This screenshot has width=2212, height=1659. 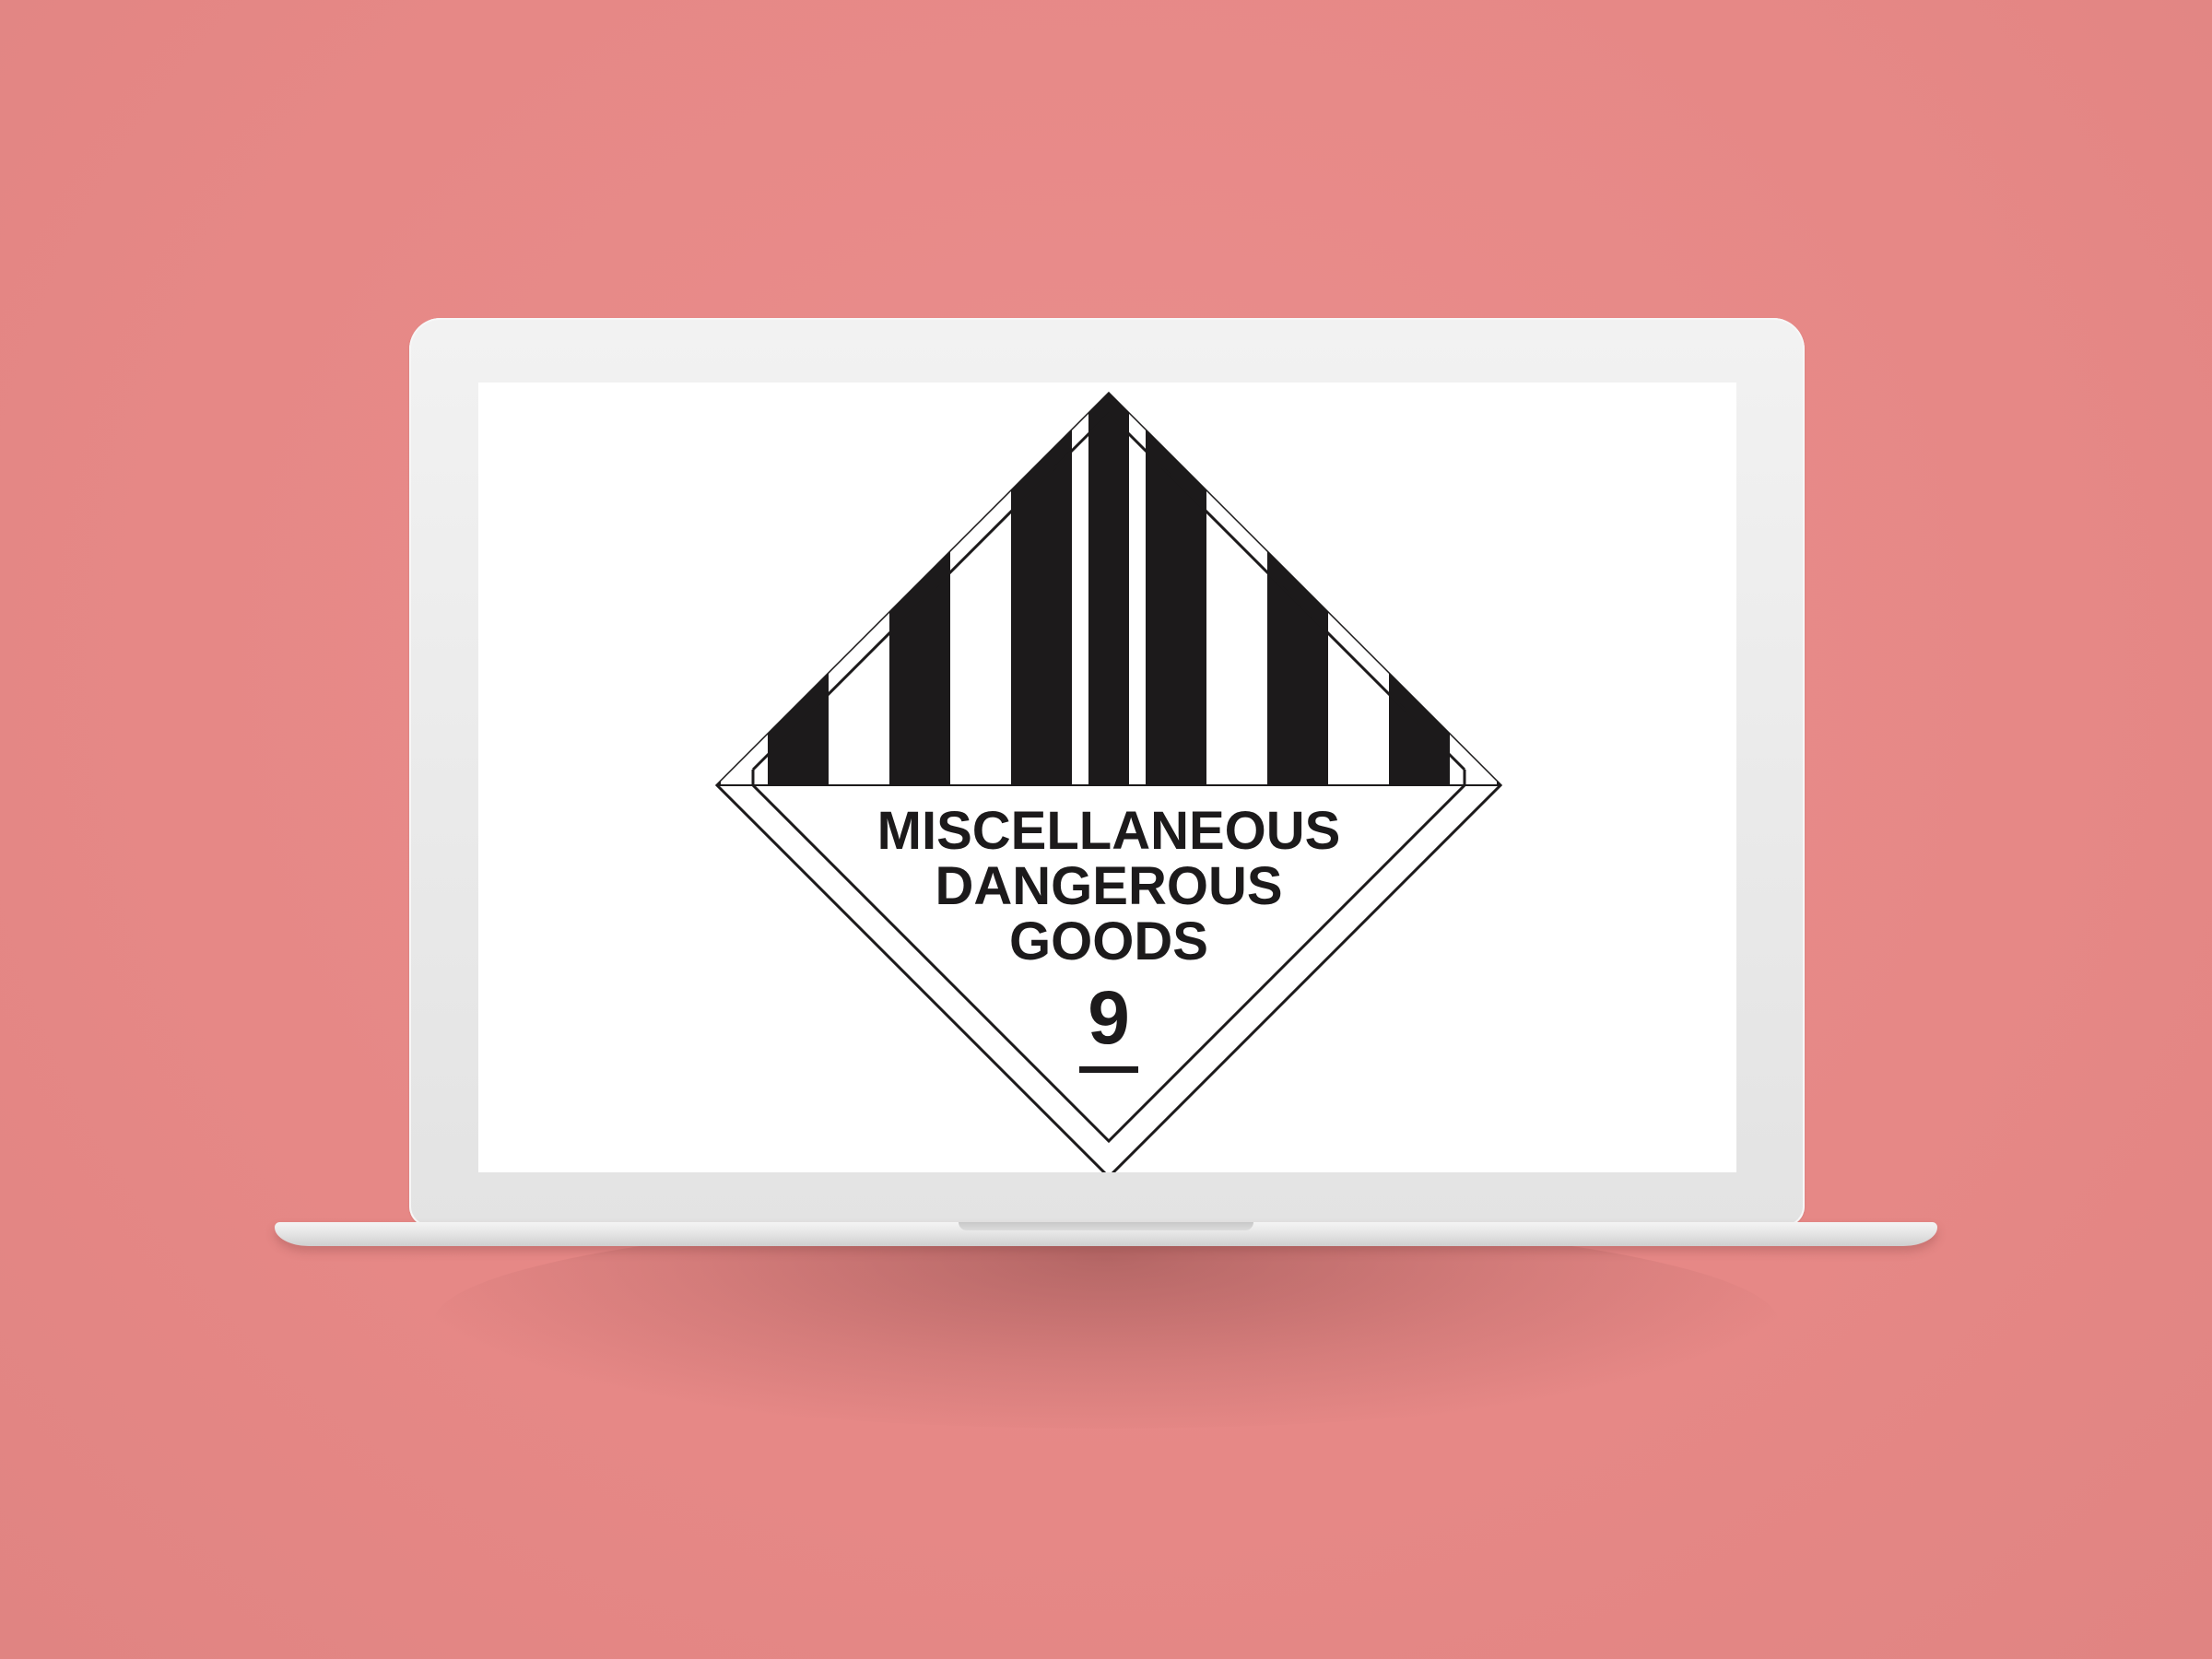 I want to click on placard-line-miscellaneous: MISCELLANEOUS, so click(x=1109, y=831).